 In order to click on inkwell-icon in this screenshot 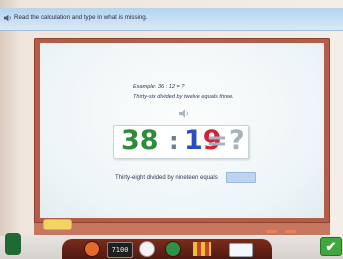, I will do `click(13, 244)`.